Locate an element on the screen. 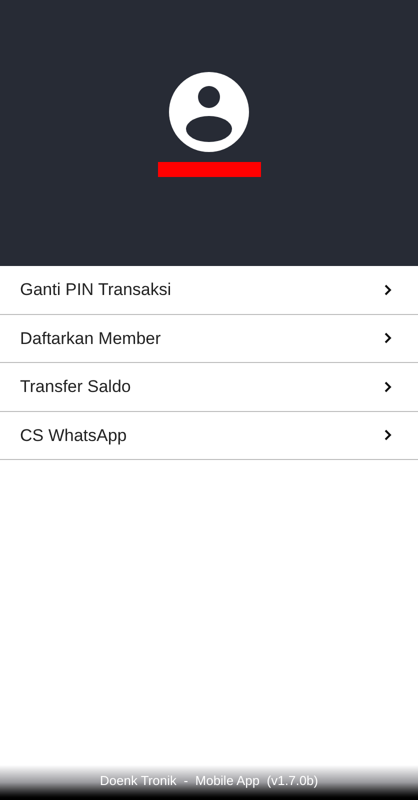  menu-item: Daftarkan Member is located at coordinates (209, 338).